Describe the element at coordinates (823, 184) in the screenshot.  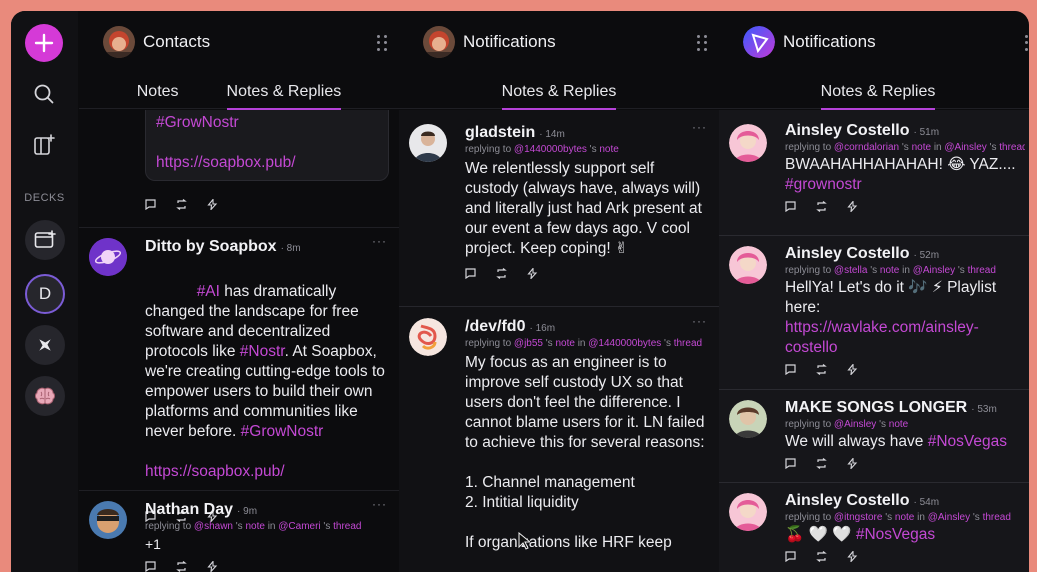
I see `hashtag: #grownostr` at that location.